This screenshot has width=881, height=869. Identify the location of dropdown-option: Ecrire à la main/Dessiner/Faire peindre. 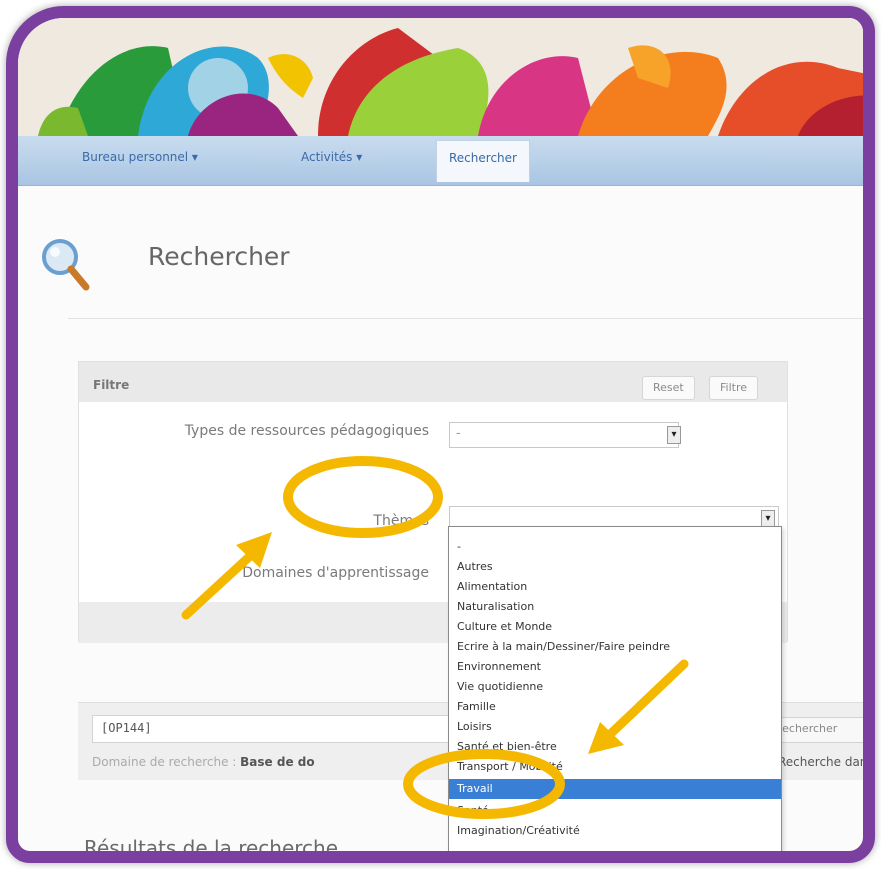
(563, 647).